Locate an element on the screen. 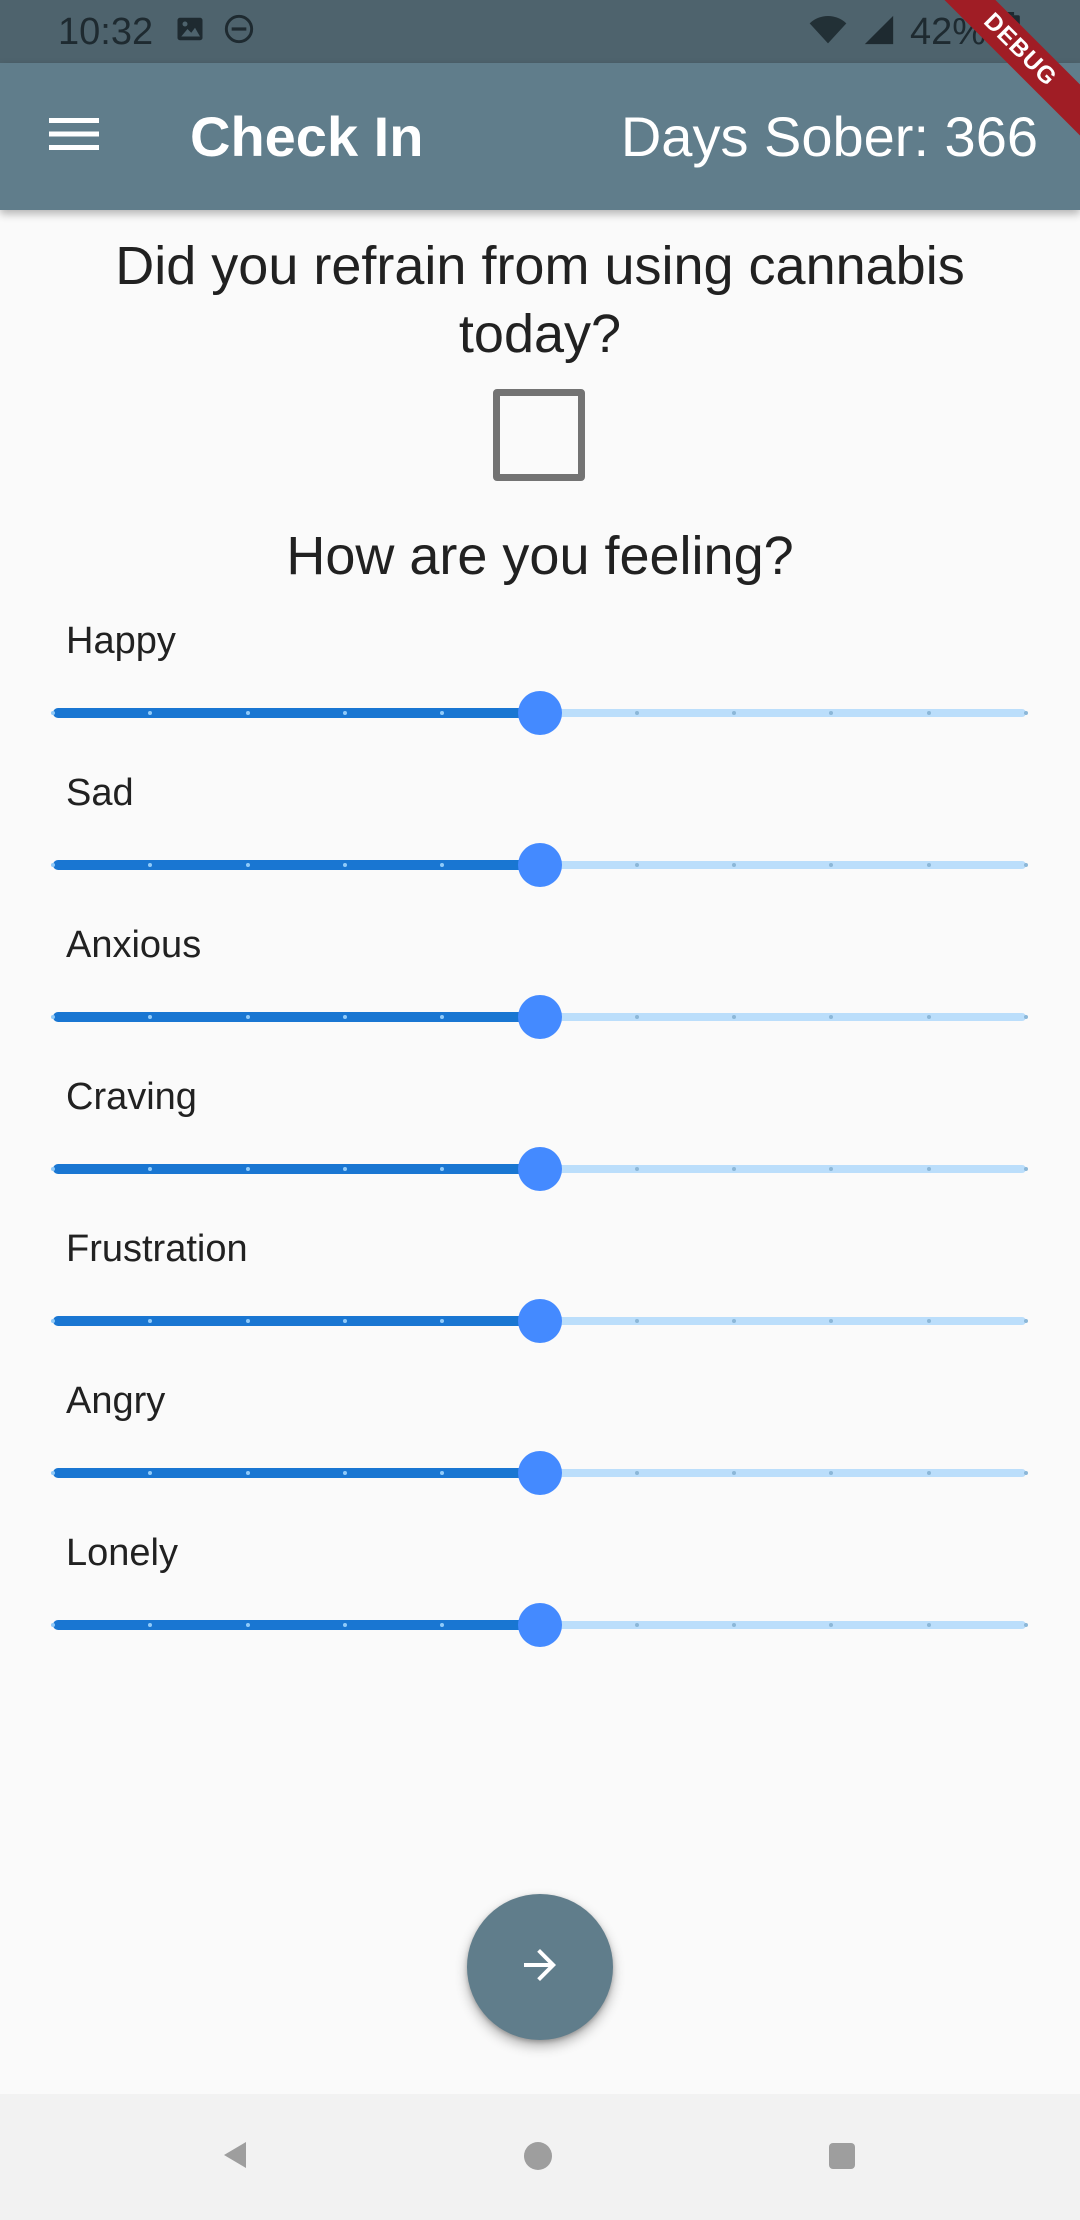  craving-slider is located at coordinates (540, 1169).